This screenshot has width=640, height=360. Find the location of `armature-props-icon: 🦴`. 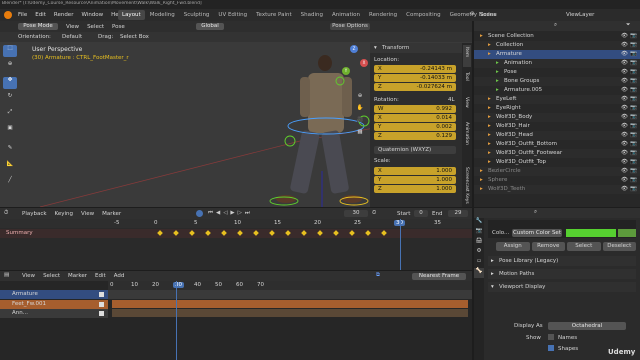

armature-props-icon: 🦴 is located at coordinates (479, 273).